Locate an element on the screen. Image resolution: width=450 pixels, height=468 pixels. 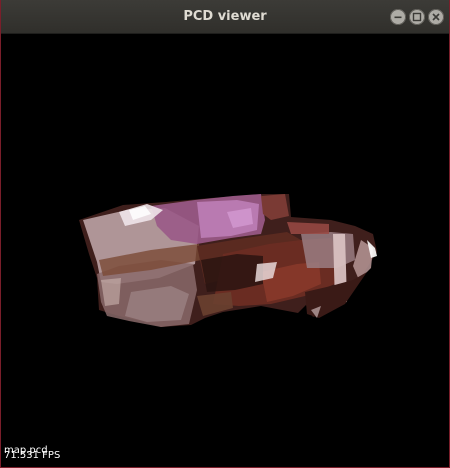
window-title: PCD viewer is located at coordinates (225, 16).